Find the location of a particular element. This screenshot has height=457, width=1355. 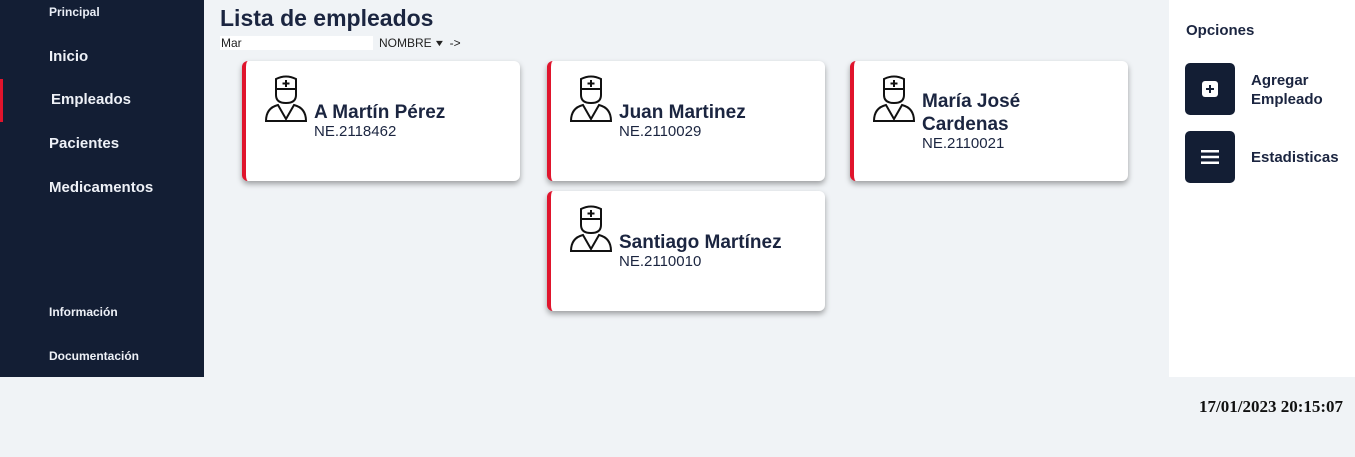

employee-card: María José Cardenas NE.2110021 is located at coordinates (989, 121).